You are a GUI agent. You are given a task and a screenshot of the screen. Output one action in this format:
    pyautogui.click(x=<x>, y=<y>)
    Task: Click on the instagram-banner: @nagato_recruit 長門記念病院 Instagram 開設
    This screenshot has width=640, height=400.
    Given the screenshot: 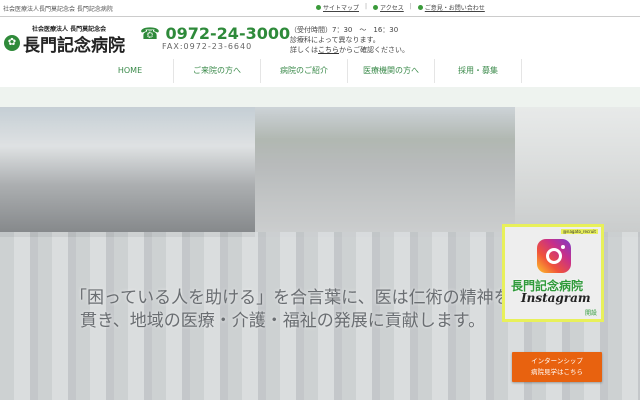 What is the action you would take?
    pyautogui.click(x=553, y=273)
    